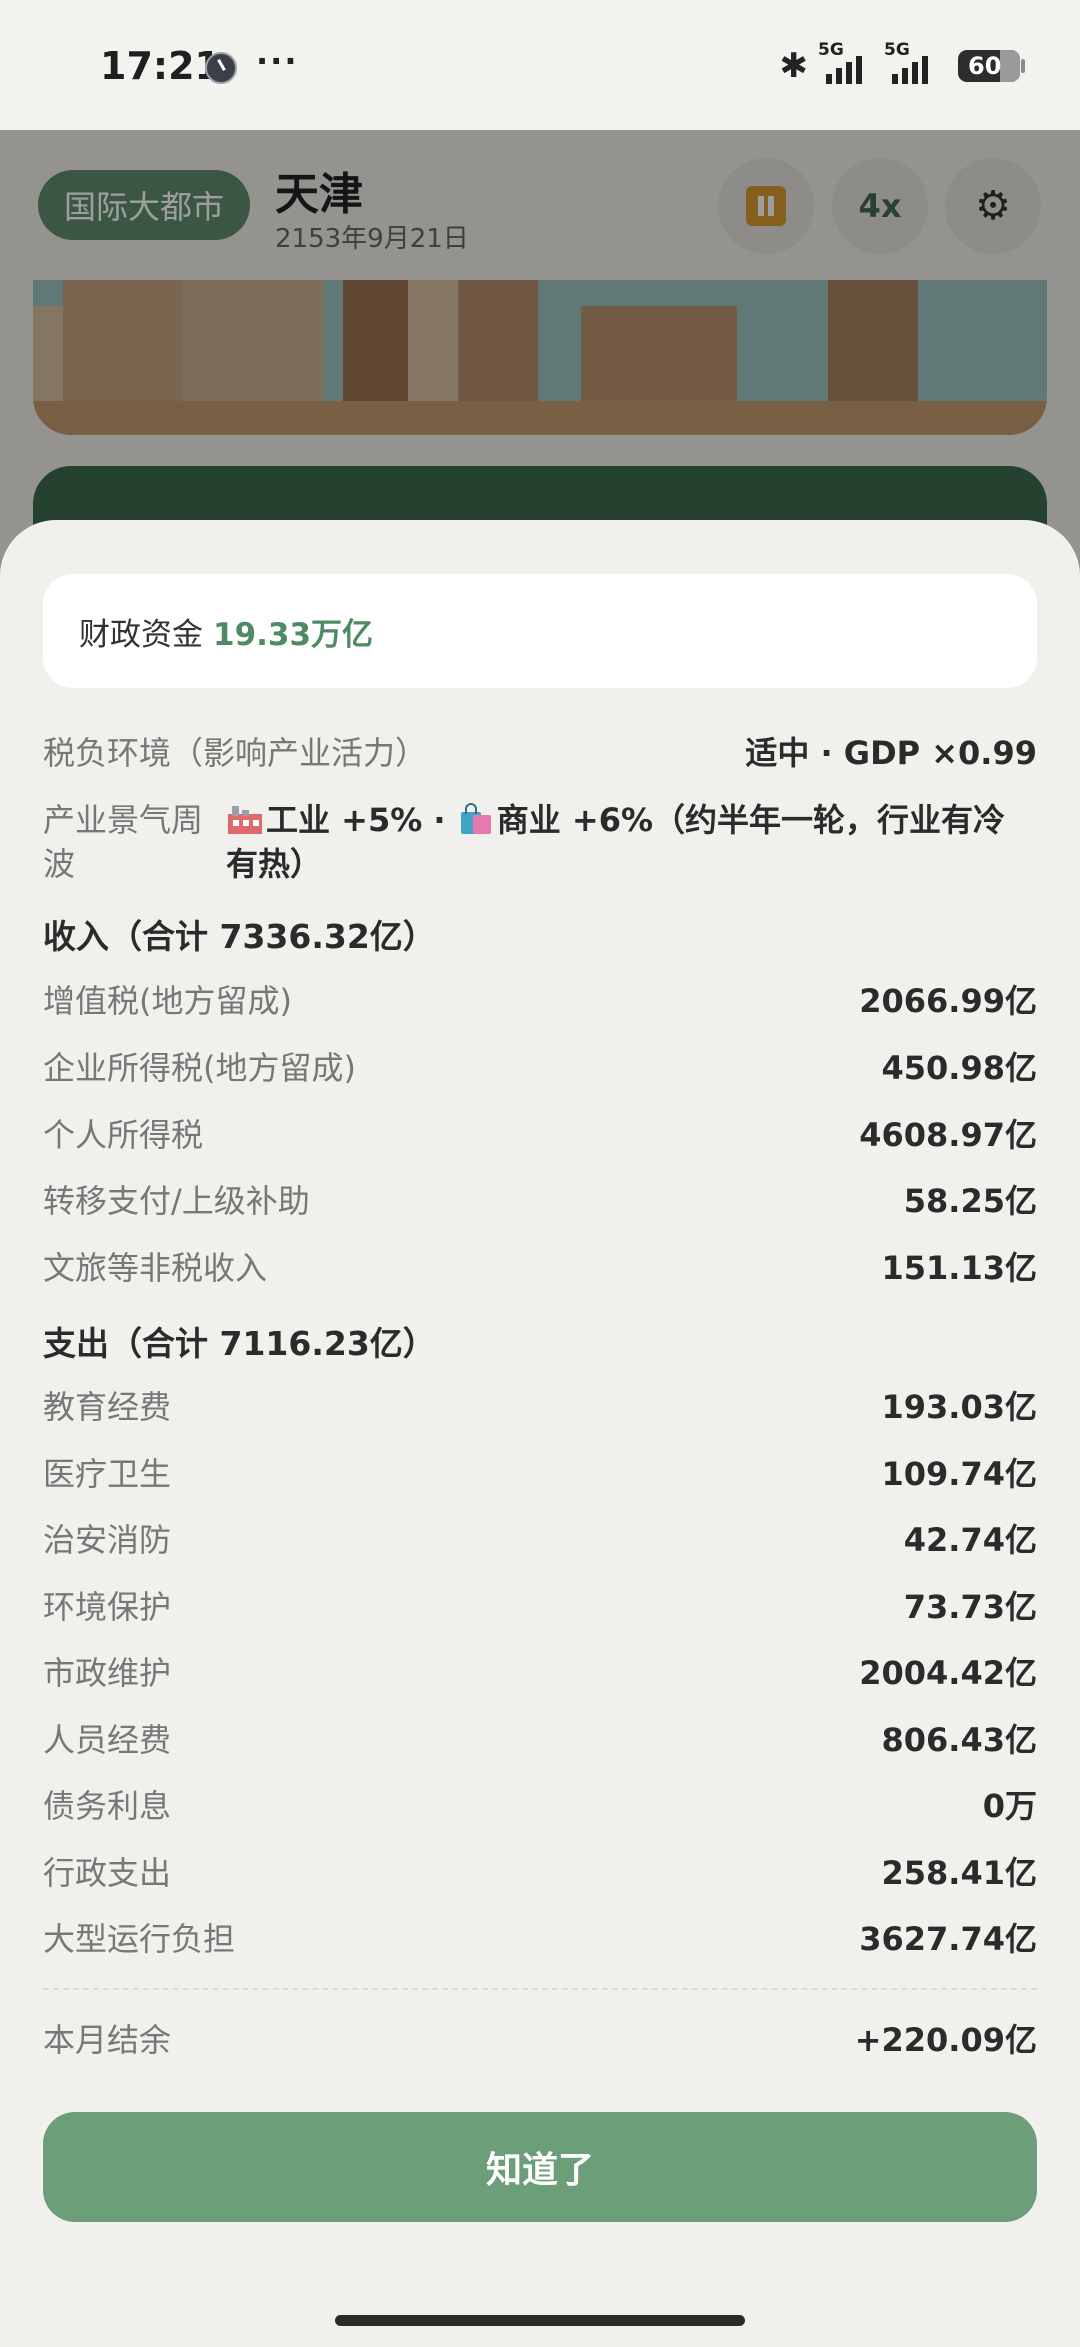  Describe the element at coordinates (540, 751) in the screenshot. I see `tax-env-row: 税负环境（影响产业活力） 适中 · GDP ×0.99` at that location.